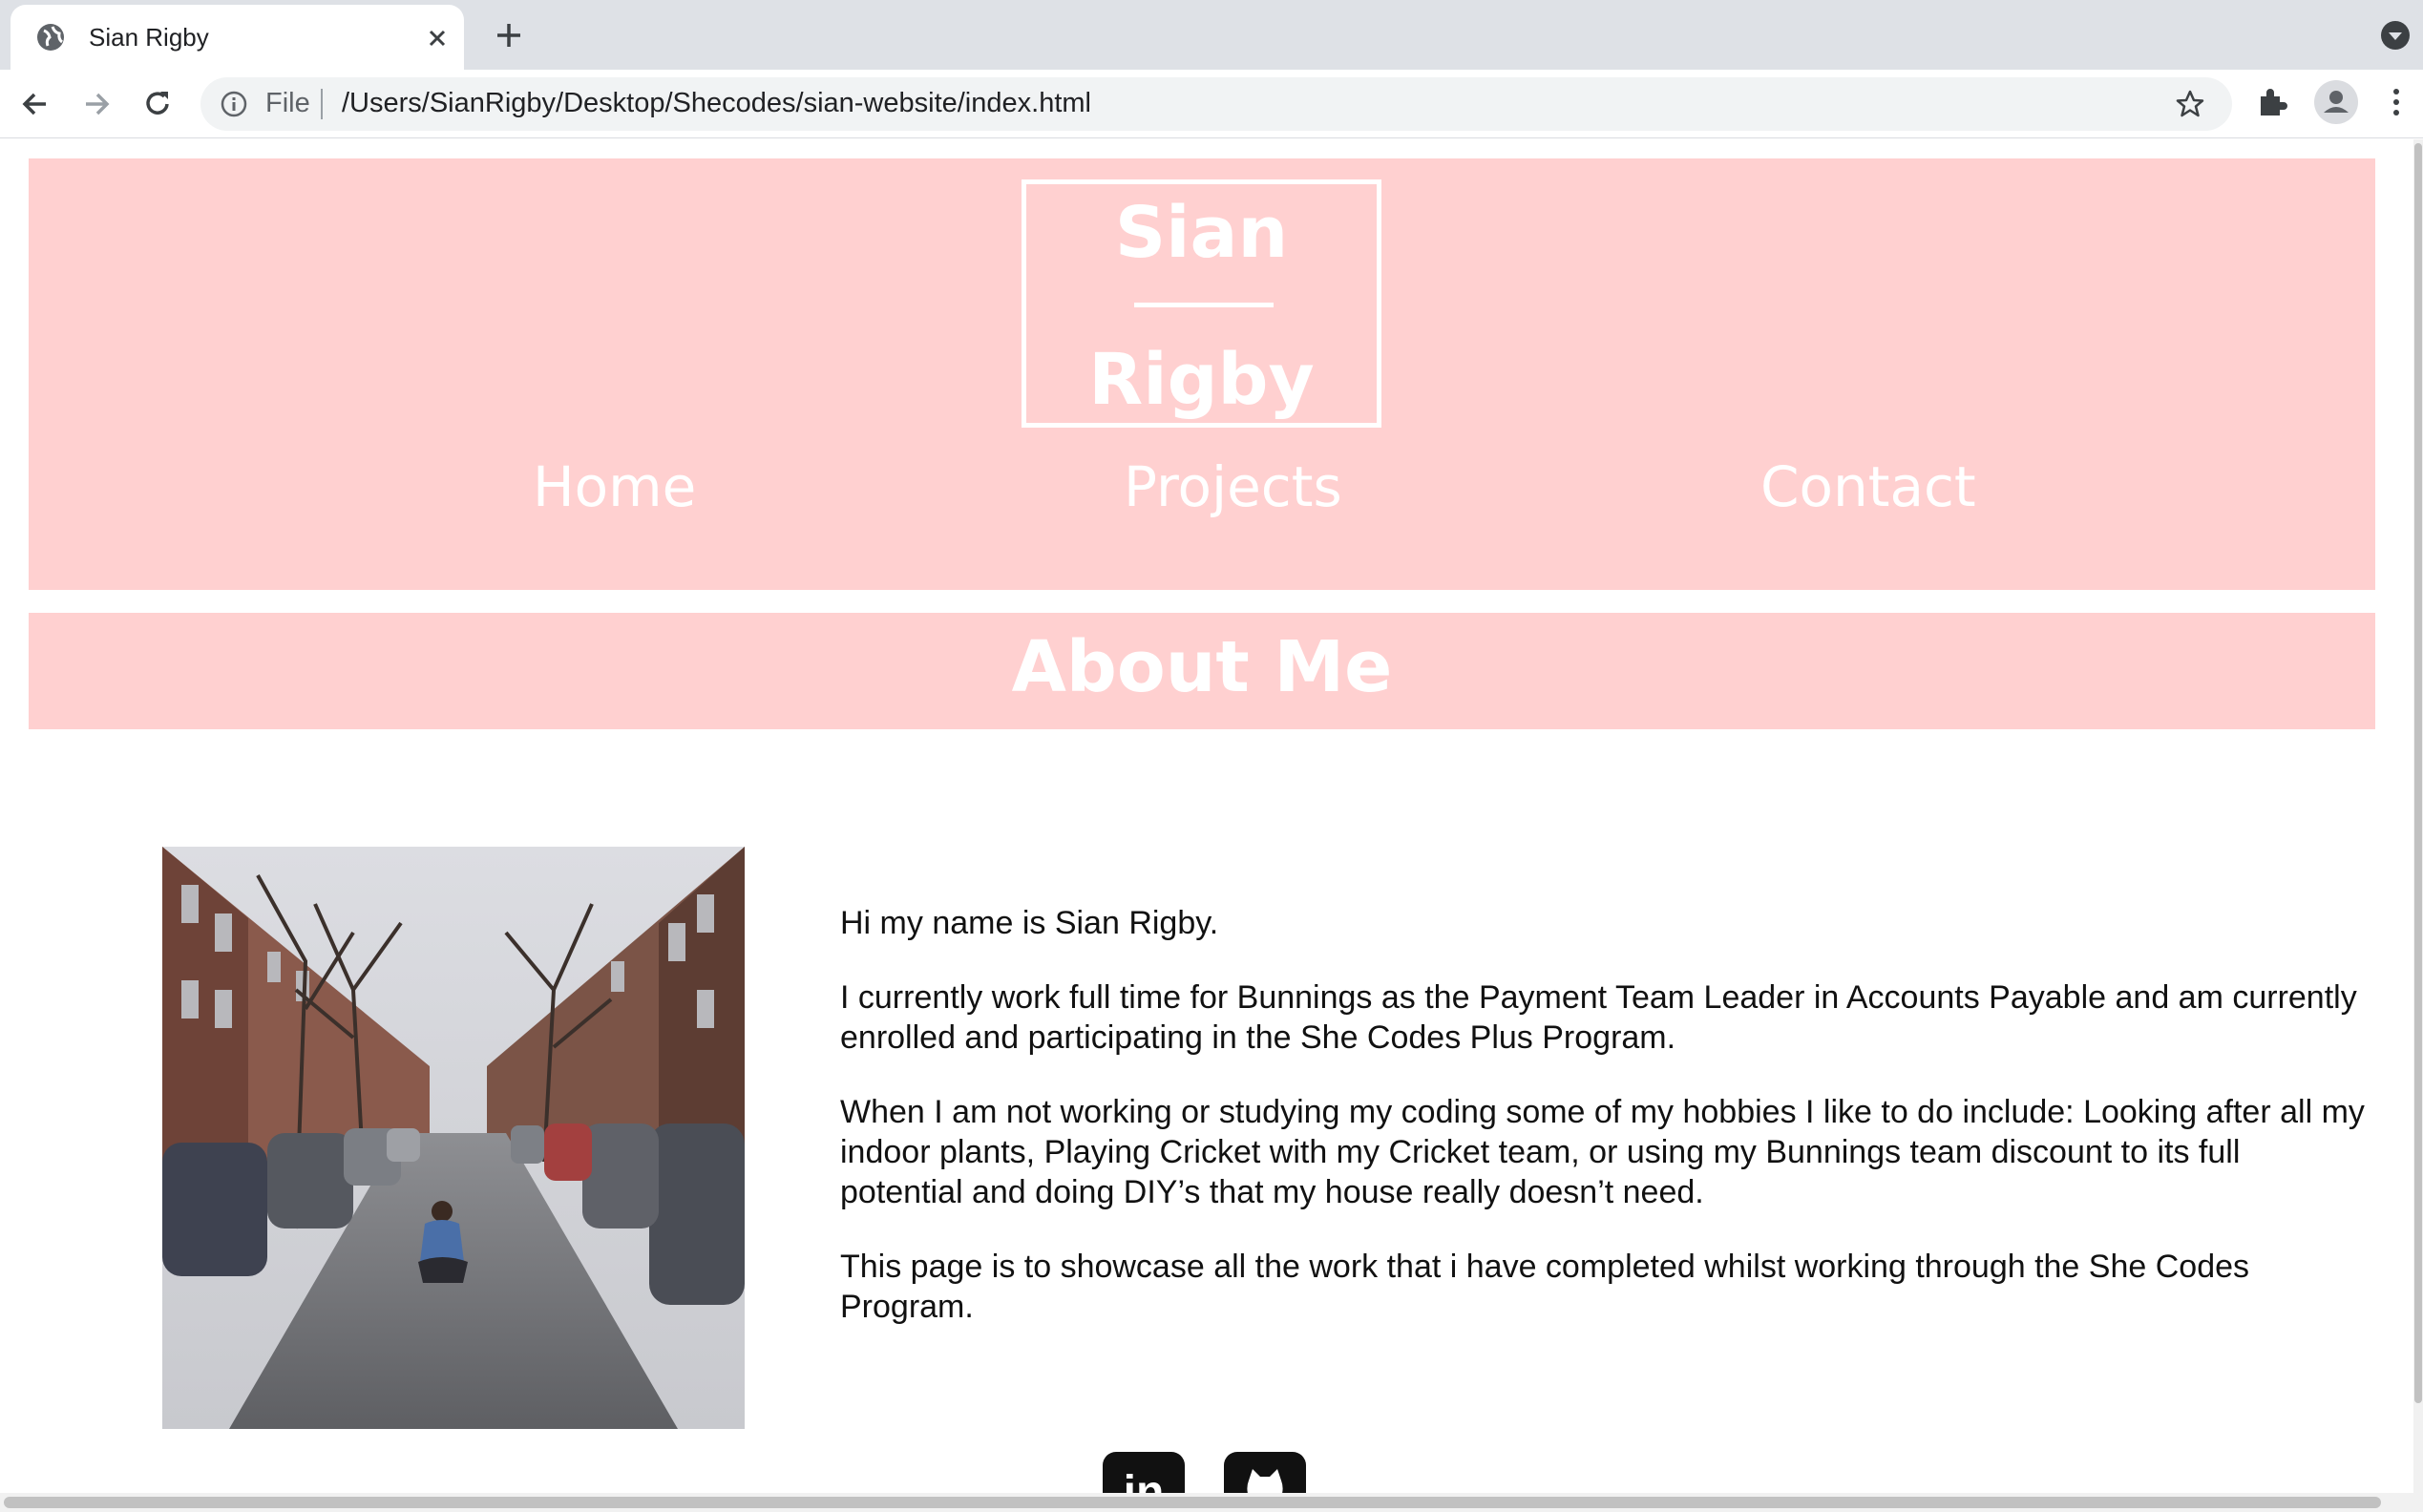  Describe the element at coordinates (1233, 487) in the screenshot. I see `nav-projects-link: Projects` at that location.